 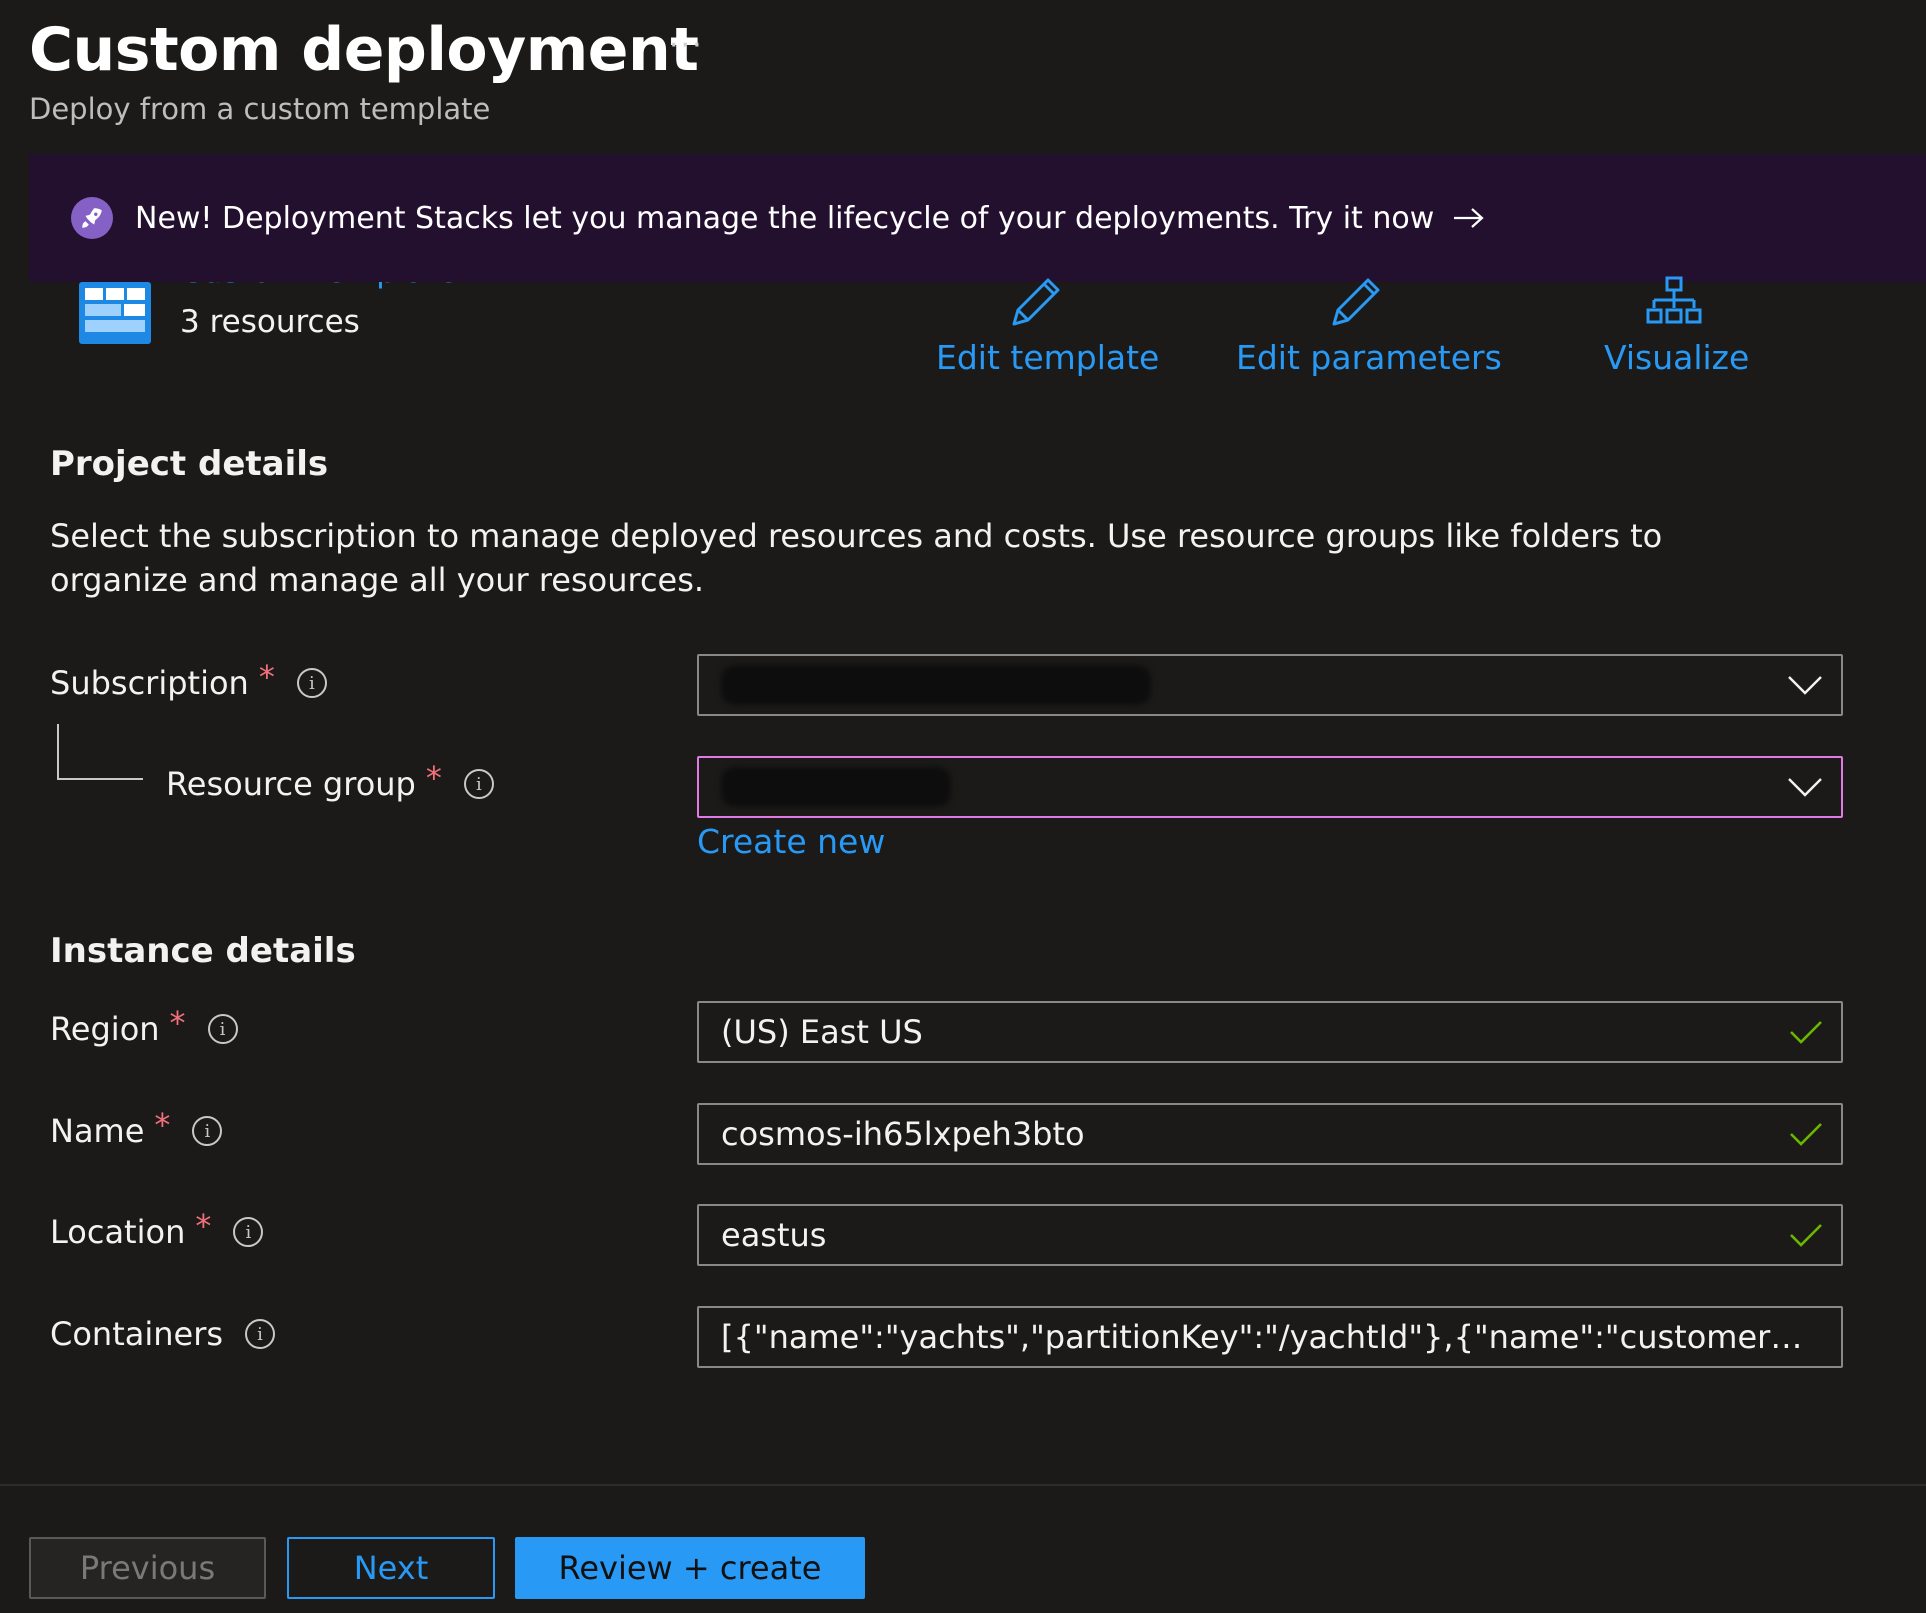 What do you see at coordinates (1048, 357) in the screenshot?
I see `edit-template-label: Edit template` at bounding box center [1048, 357].